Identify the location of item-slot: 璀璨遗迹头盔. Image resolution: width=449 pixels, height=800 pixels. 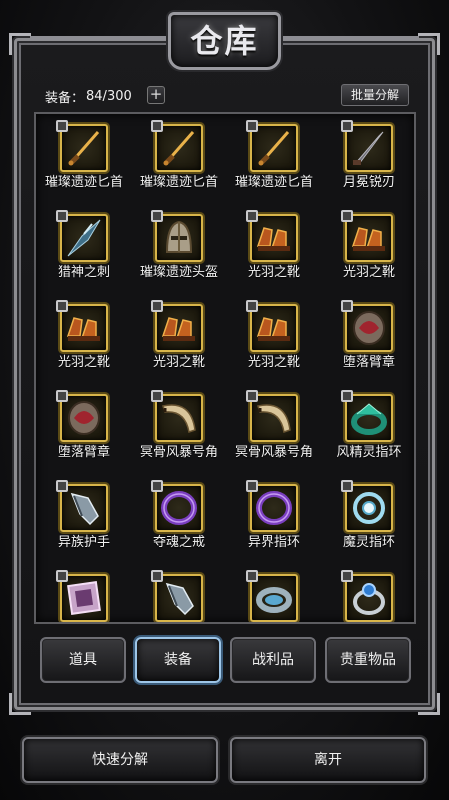
(179, 251).